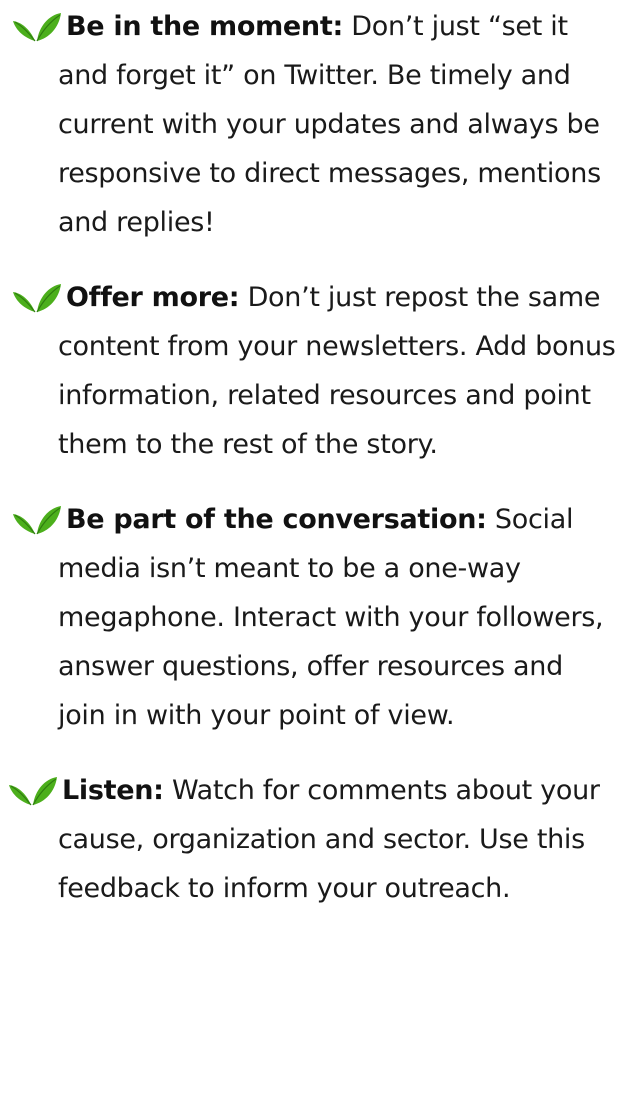 The image size is (621, 1116). What do you see at coordinates (153, 297) in the screenshot?
I see `tip-title: Offer more:` at bounding box center [153, 297].